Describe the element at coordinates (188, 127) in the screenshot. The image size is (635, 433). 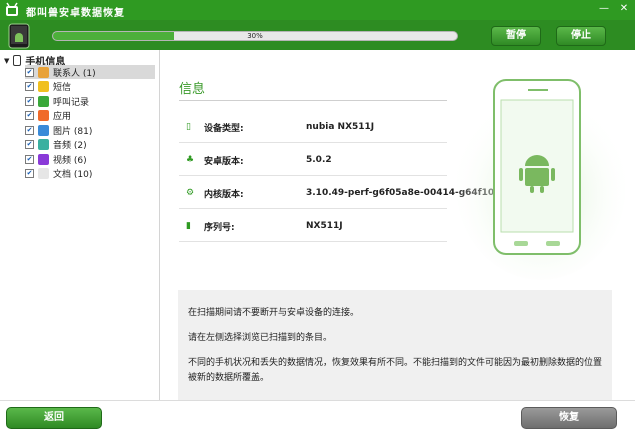
I see `device-type-icon: ▯` at that location.